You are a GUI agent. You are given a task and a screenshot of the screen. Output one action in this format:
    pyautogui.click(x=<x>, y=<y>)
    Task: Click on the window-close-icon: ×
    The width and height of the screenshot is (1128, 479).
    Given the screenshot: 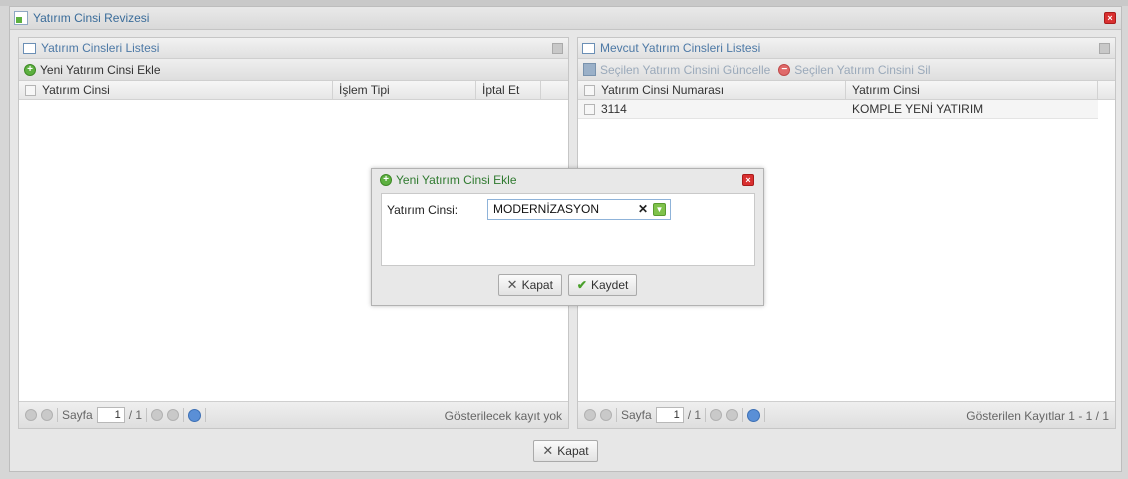 What is the action you would take?
    pyautogui.click(x=1110, y=18)
    